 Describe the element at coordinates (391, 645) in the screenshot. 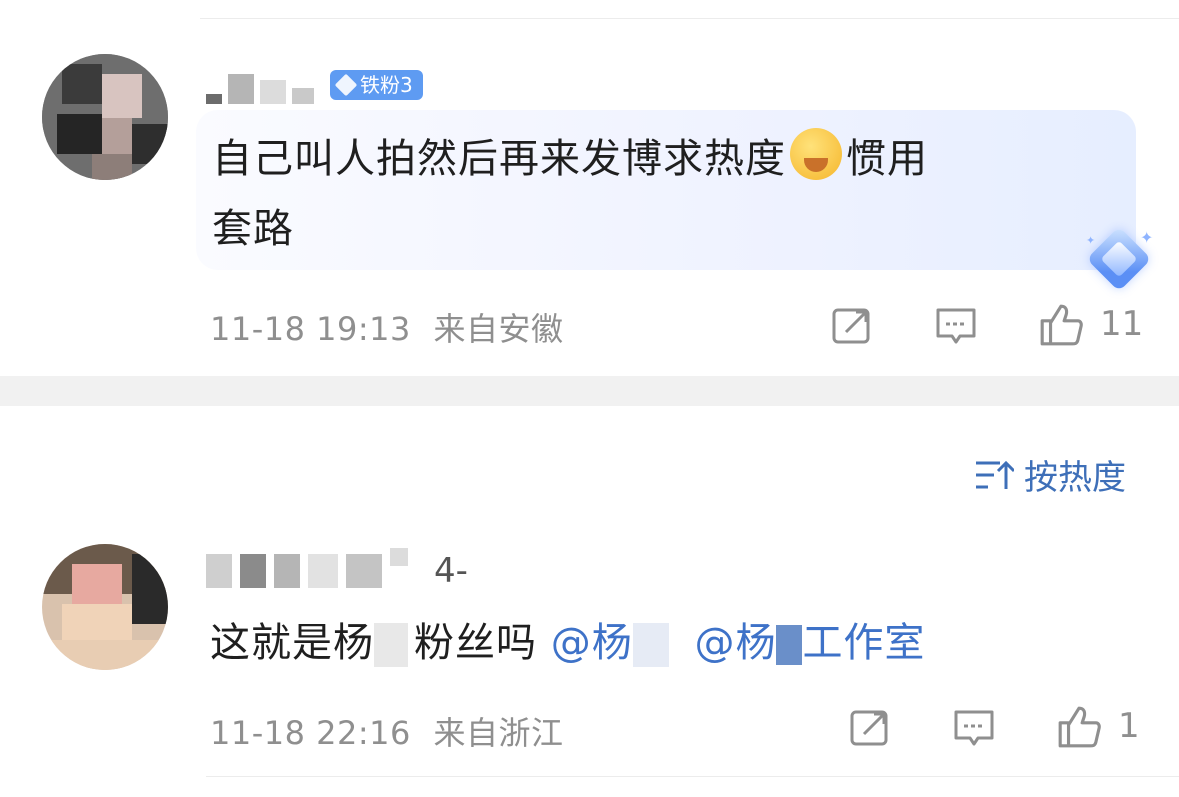

I see `redacted-text` at that location.